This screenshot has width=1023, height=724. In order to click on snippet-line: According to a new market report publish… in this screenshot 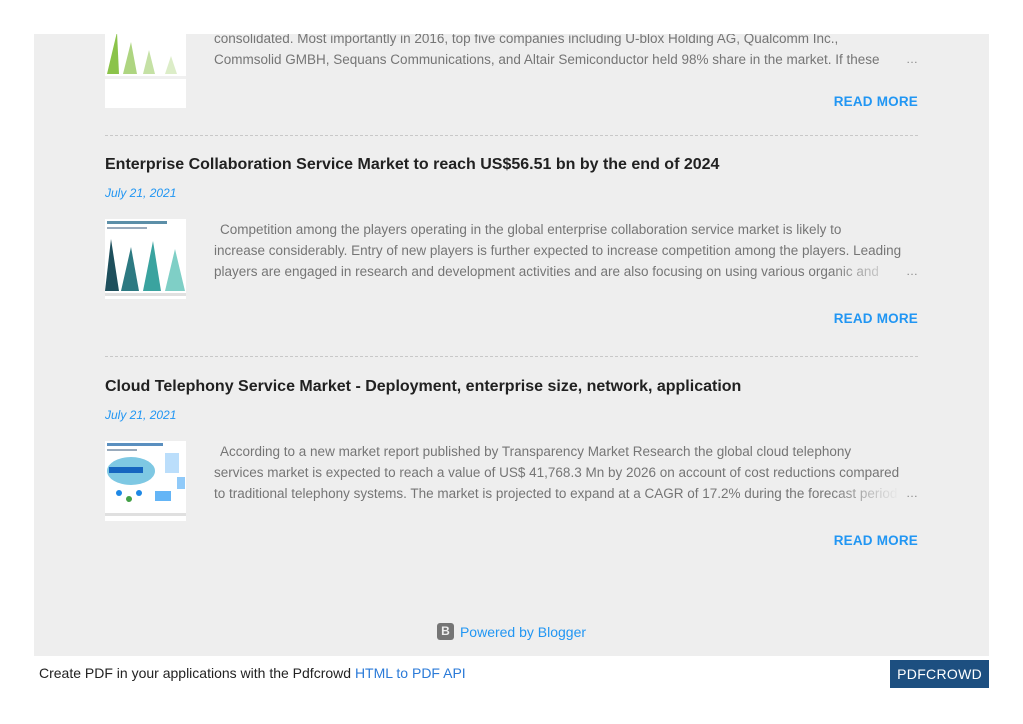, I will do `click(536, 451)`.